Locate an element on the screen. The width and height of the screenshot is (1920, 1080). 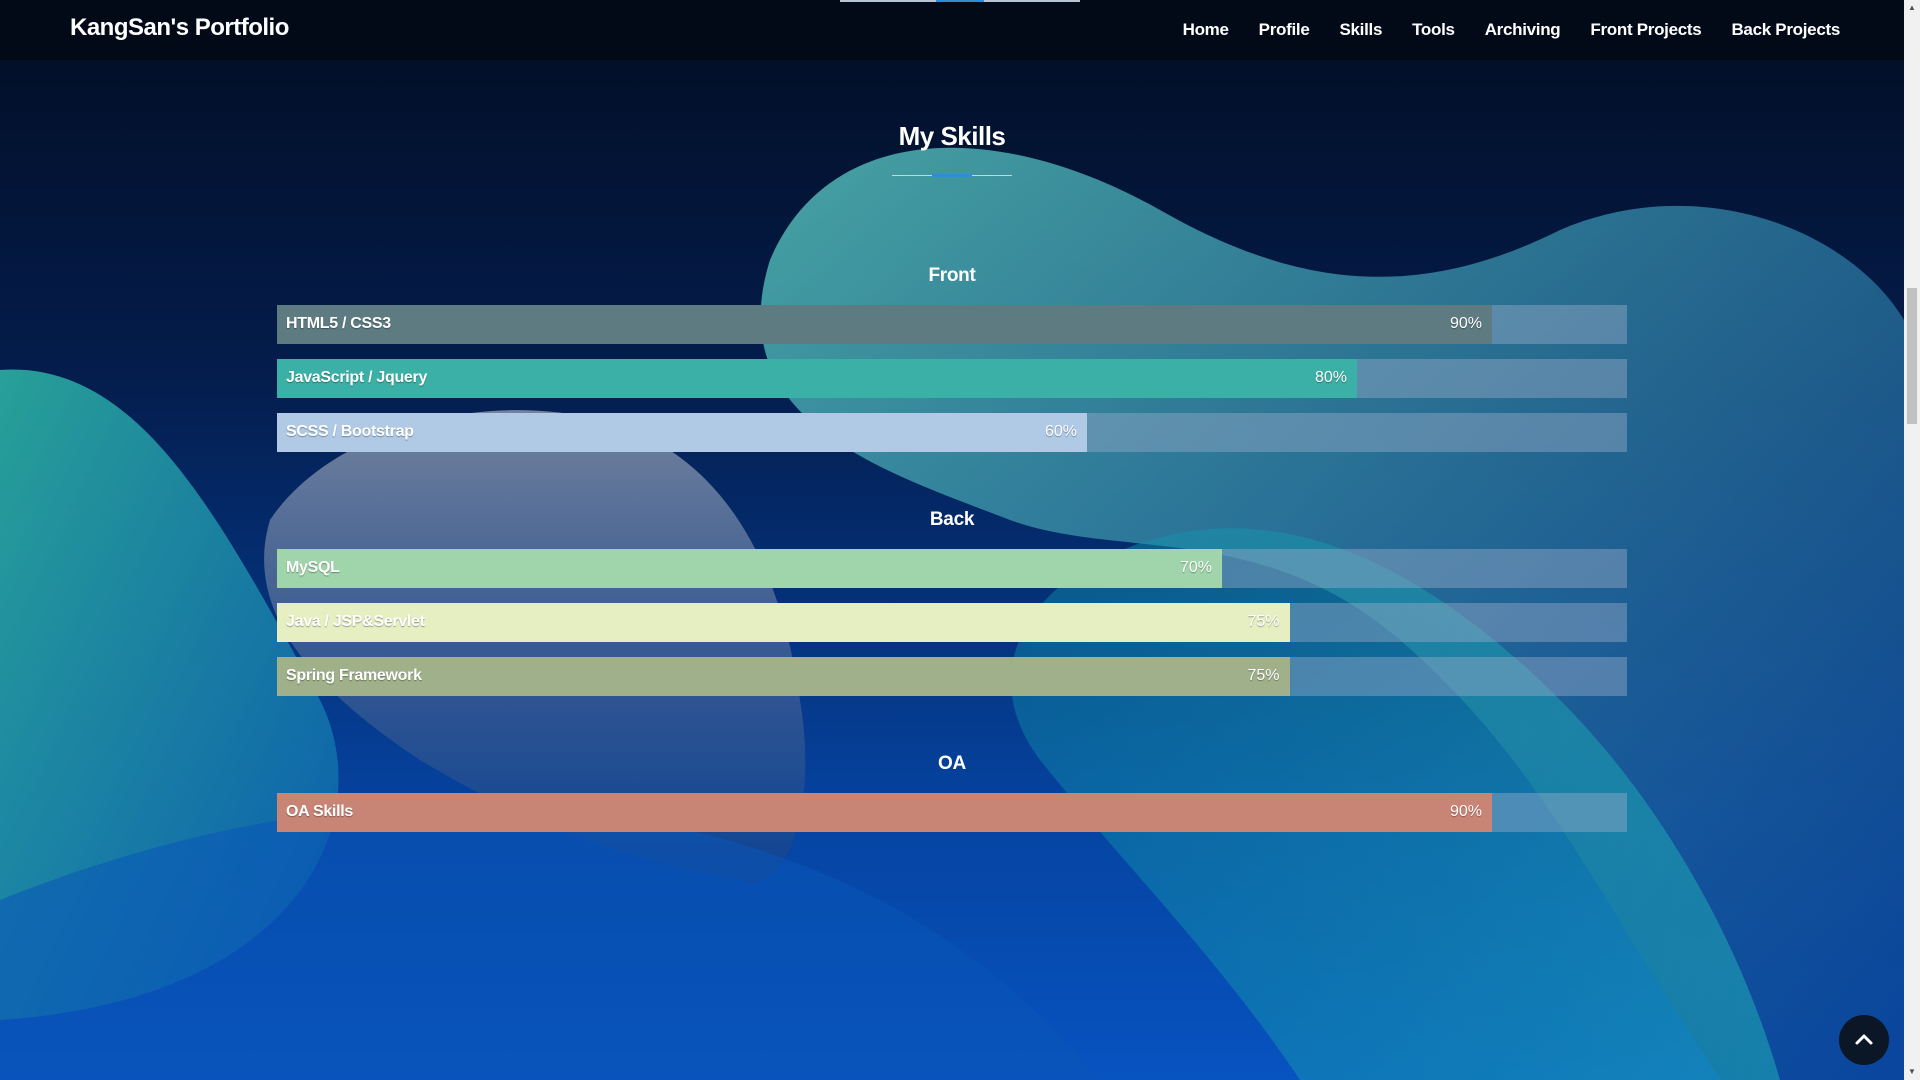
skill-name: MySQL is located at coordinates (313, 567).